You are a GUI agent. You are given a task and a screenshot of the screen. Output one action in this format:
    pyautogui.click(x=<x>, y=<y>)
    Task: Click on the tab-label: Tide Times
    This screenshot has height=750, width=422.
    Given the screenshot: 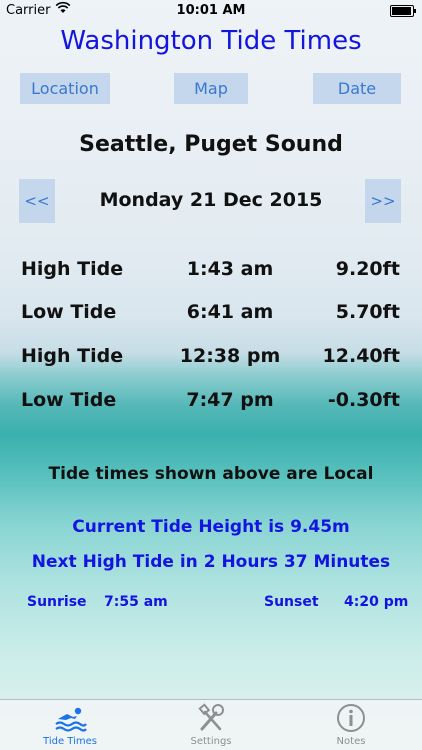 What is the action you would take?
    pyautogui.click(x=70, y=741)
    